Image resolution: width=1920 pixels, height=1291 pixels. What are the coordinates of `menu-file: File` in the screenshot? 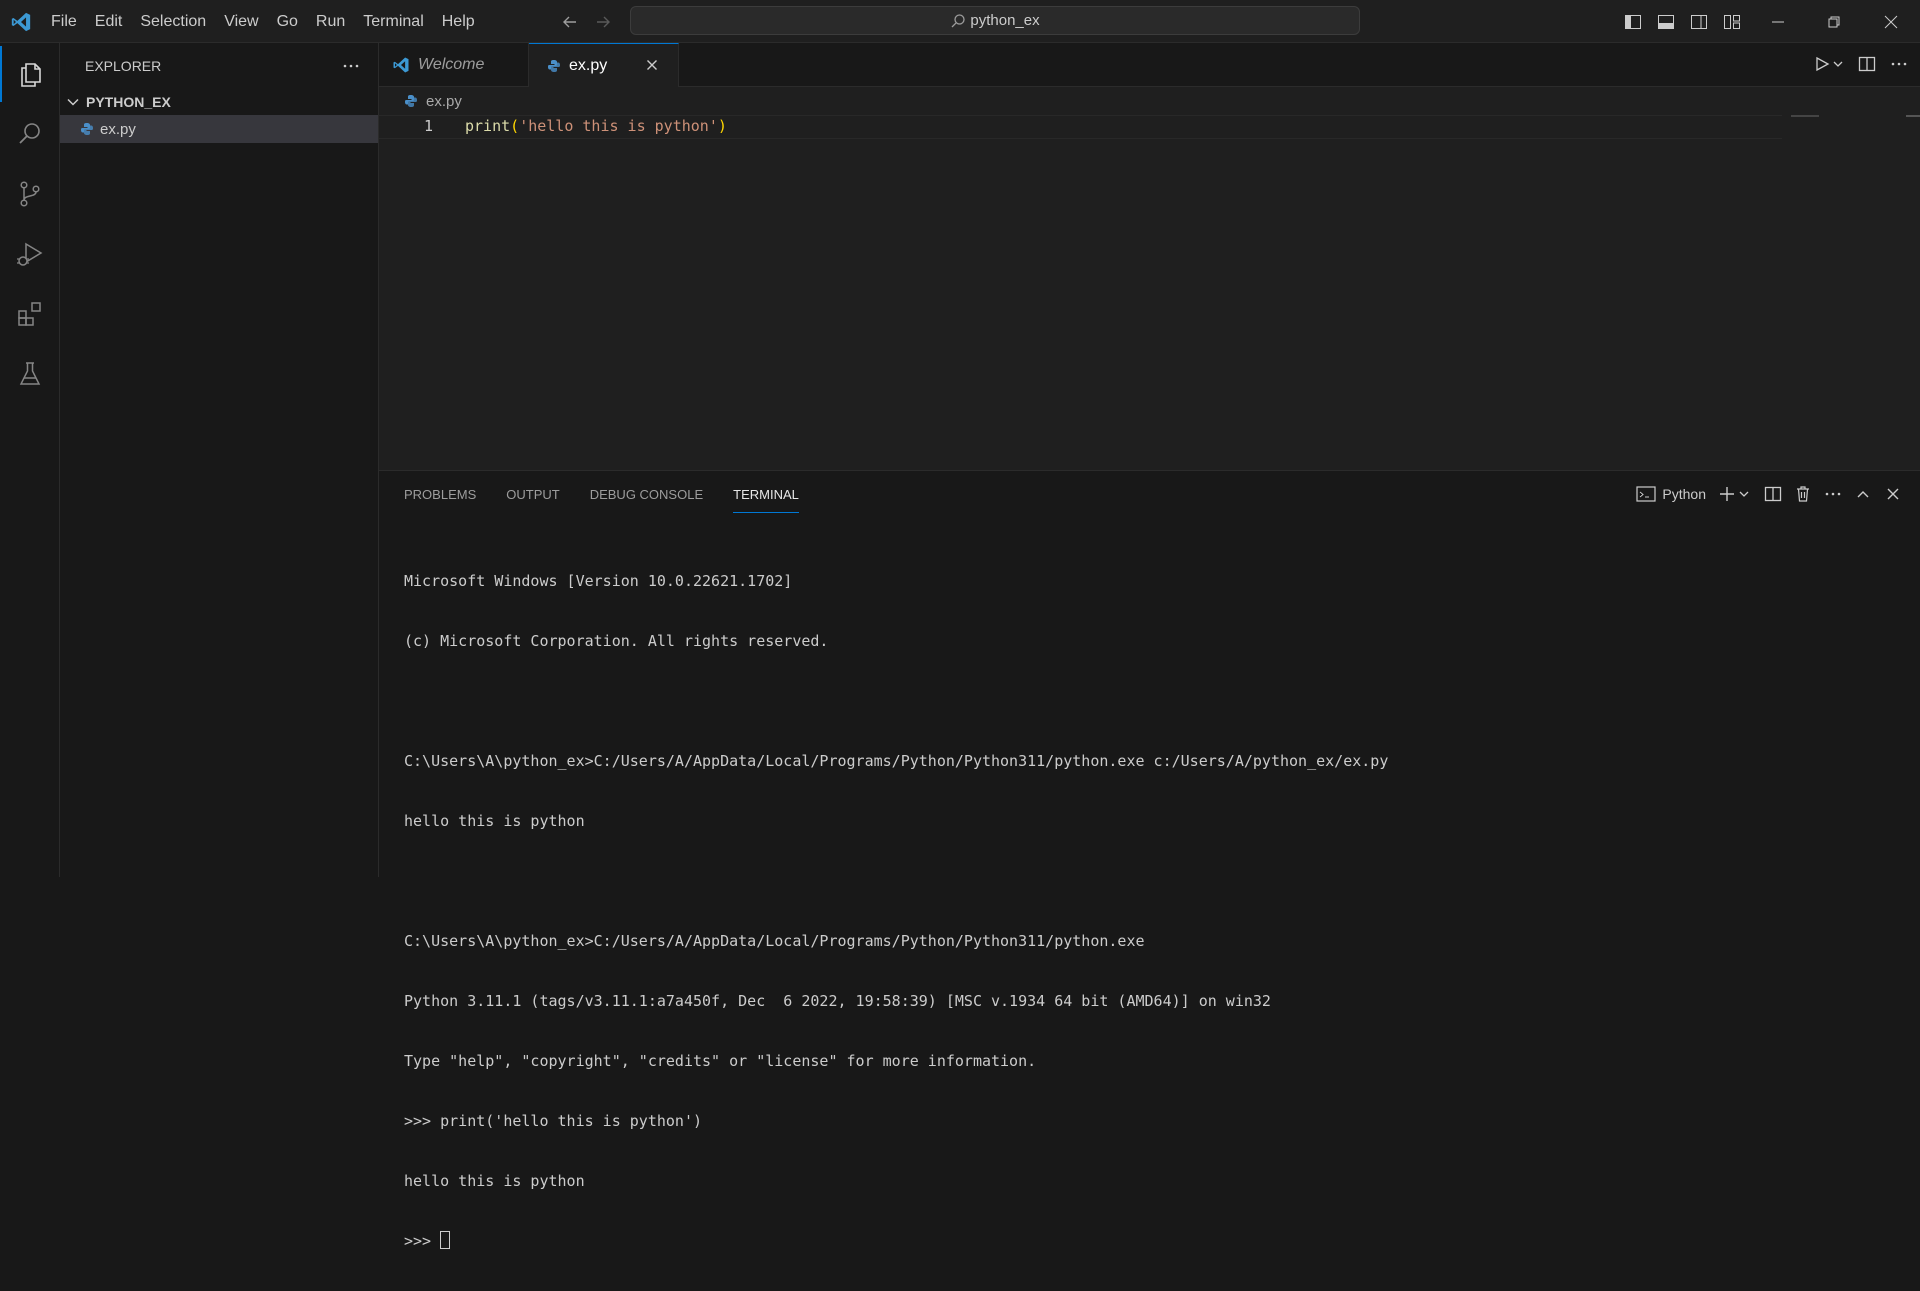 It's located at (64, 22).